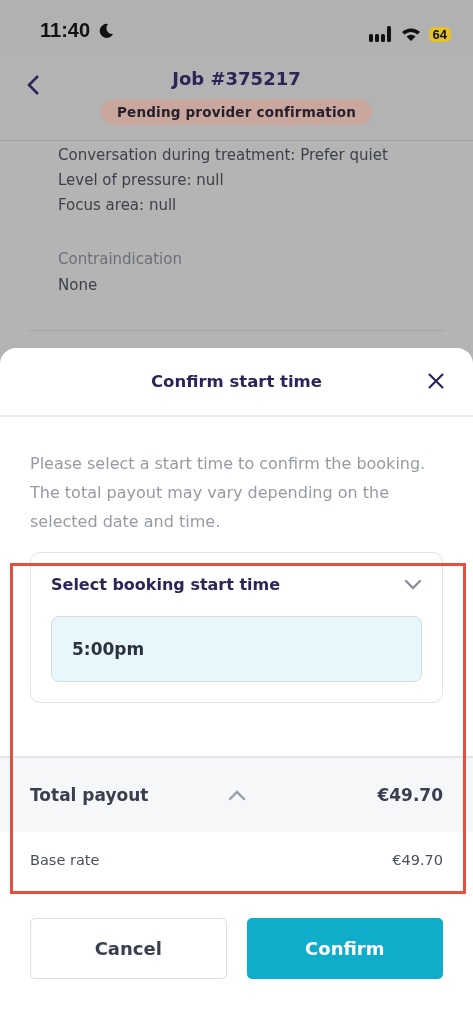 The image size is (473, 1024). Describe the element at coordinates (380, 34) in the screenshot. I see `signal-icon` at that location.